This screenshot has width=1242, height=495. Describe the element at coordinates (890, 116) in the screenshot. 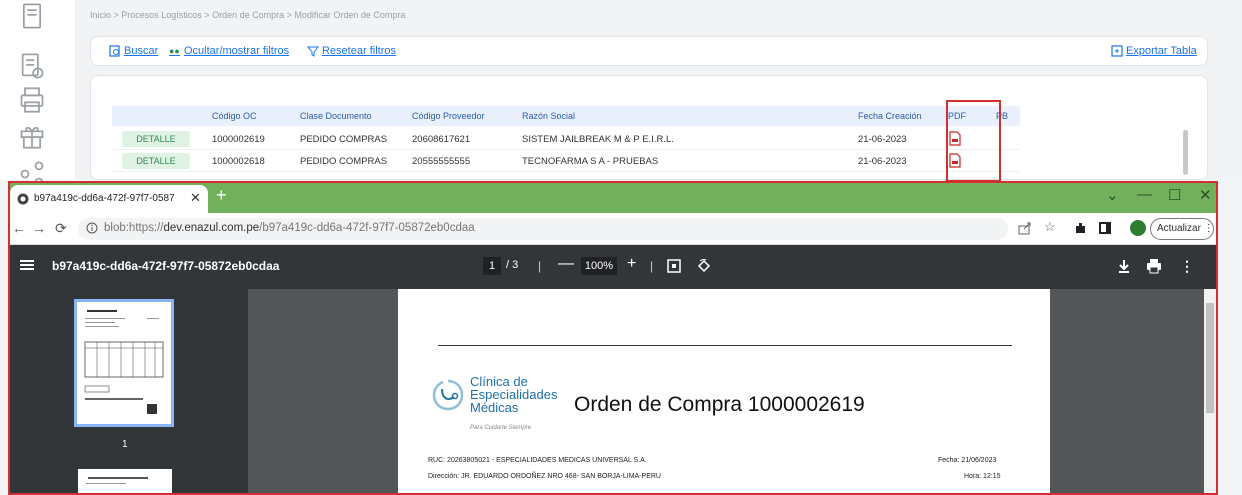

I see `col-fecha-creacion: Fecha Creación` at that location.